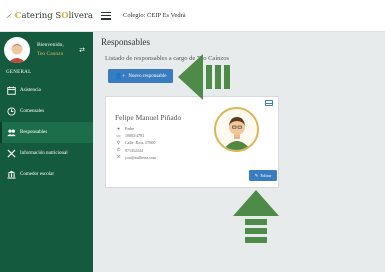  I want to click on sidebar-item-label: Responsables, so click(34, 132).